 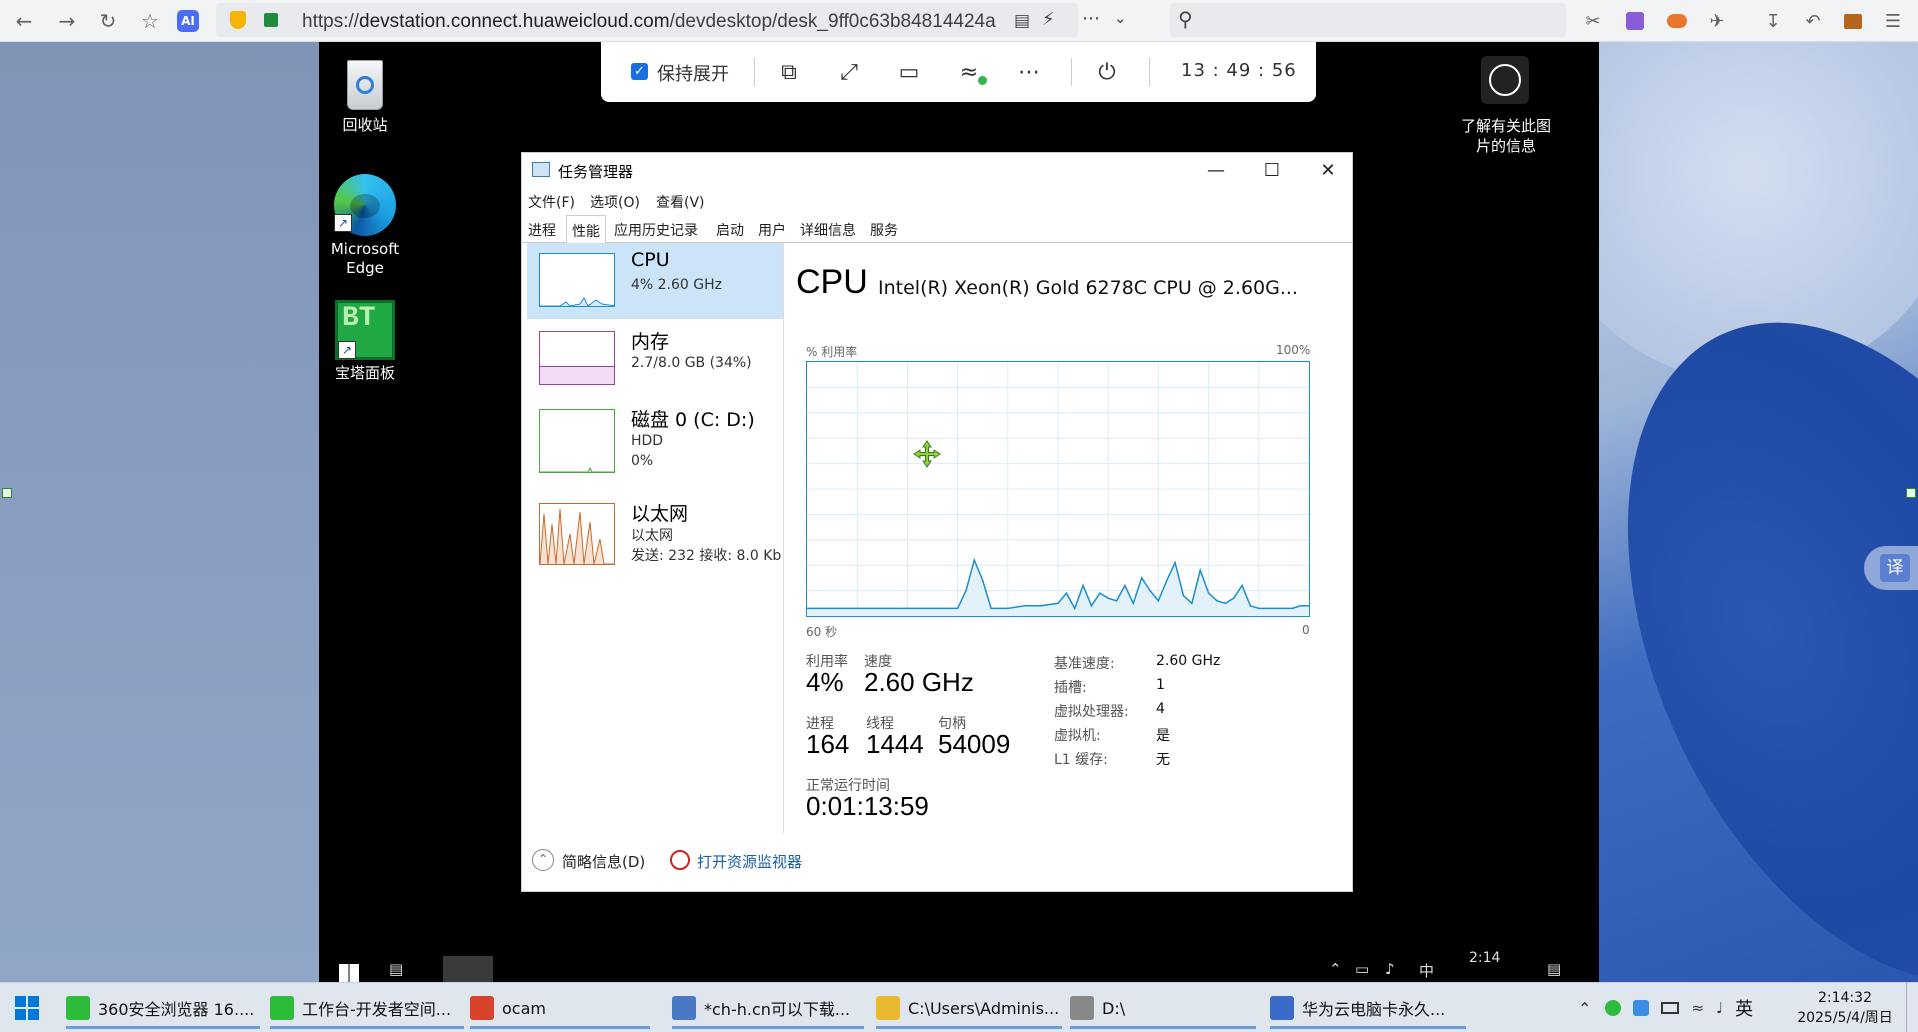 What do you see at coordinates (1362, 969) in the screenshot?
I see `tray-network-icon: ▭` at bounding box center [1362, 969].